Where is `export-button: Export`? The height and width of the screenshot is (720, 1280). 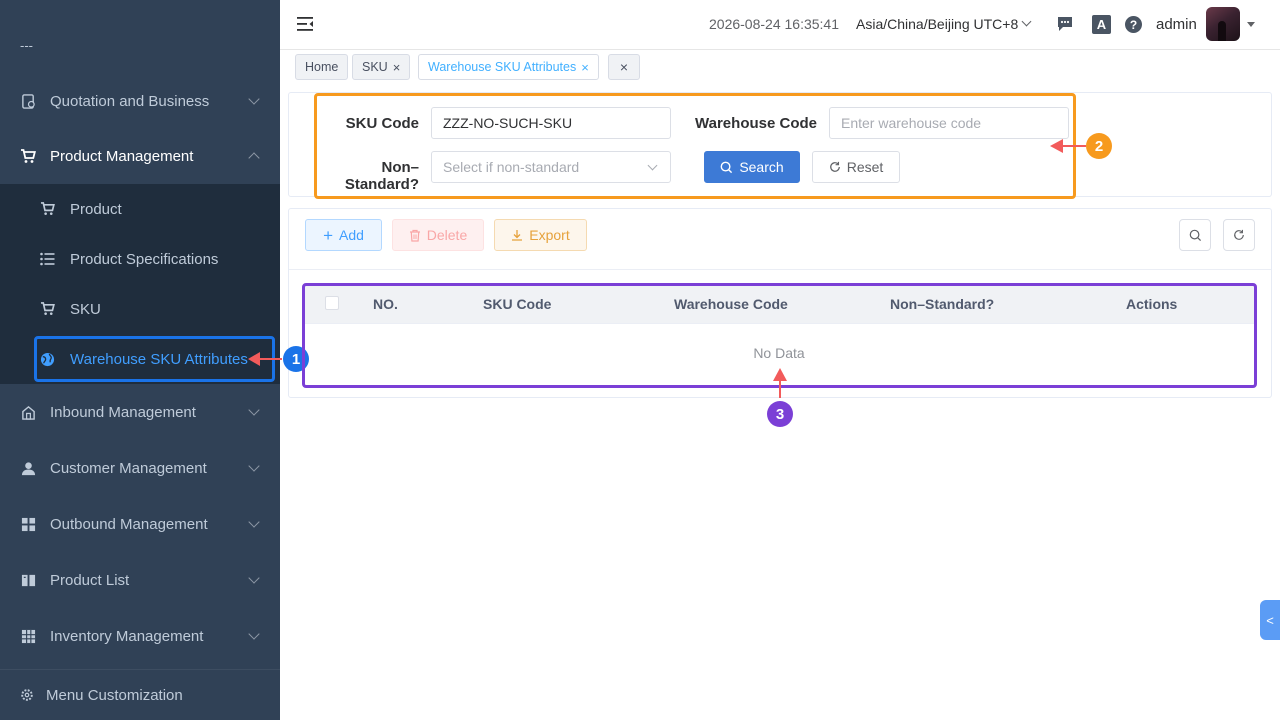
export-button: Export is located at coordinates (540, 235).